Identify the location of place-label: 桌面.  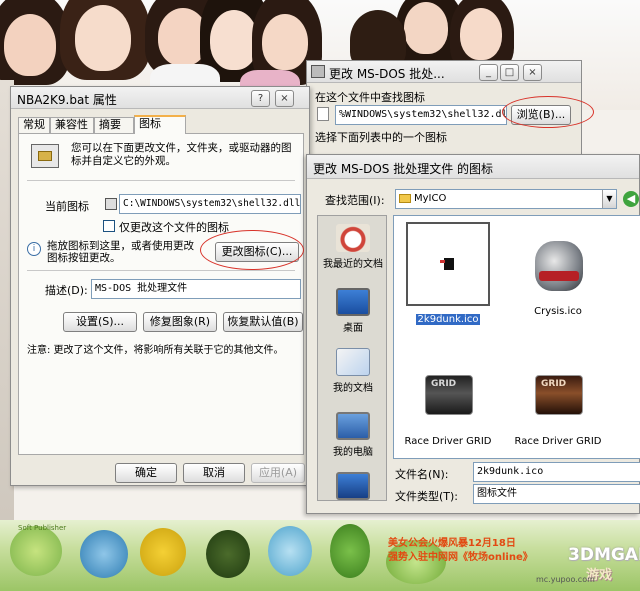
(353, 328).